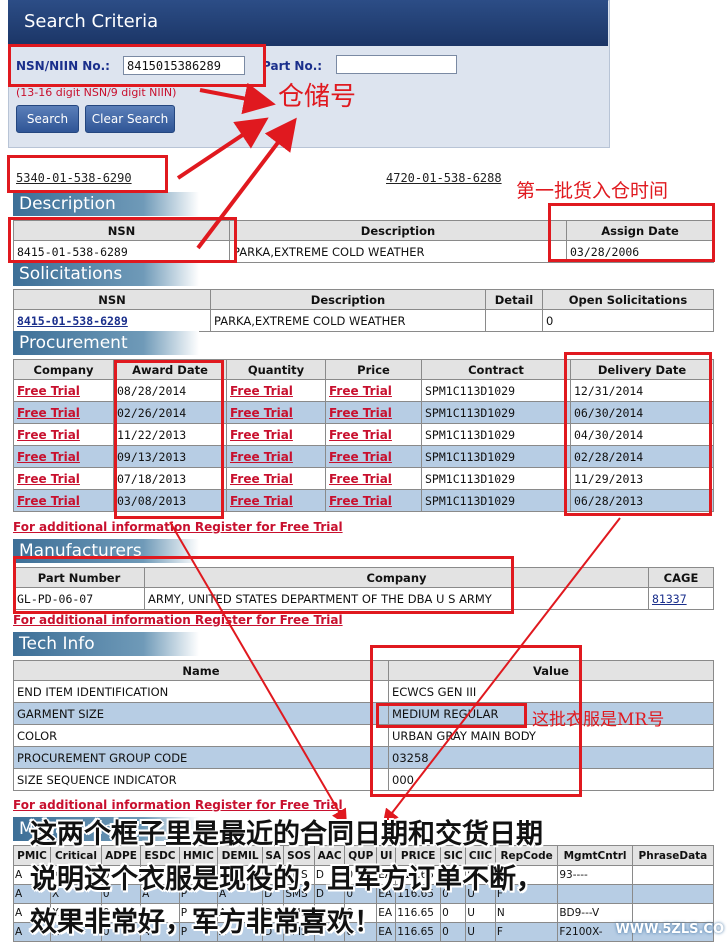 The image size is (728, 942). Describe the element at coordinates (286, 834) in the screenshot. I see `annotation-summary-line1: 这两个框子里是最近的合同日期和交货日期` at that location.